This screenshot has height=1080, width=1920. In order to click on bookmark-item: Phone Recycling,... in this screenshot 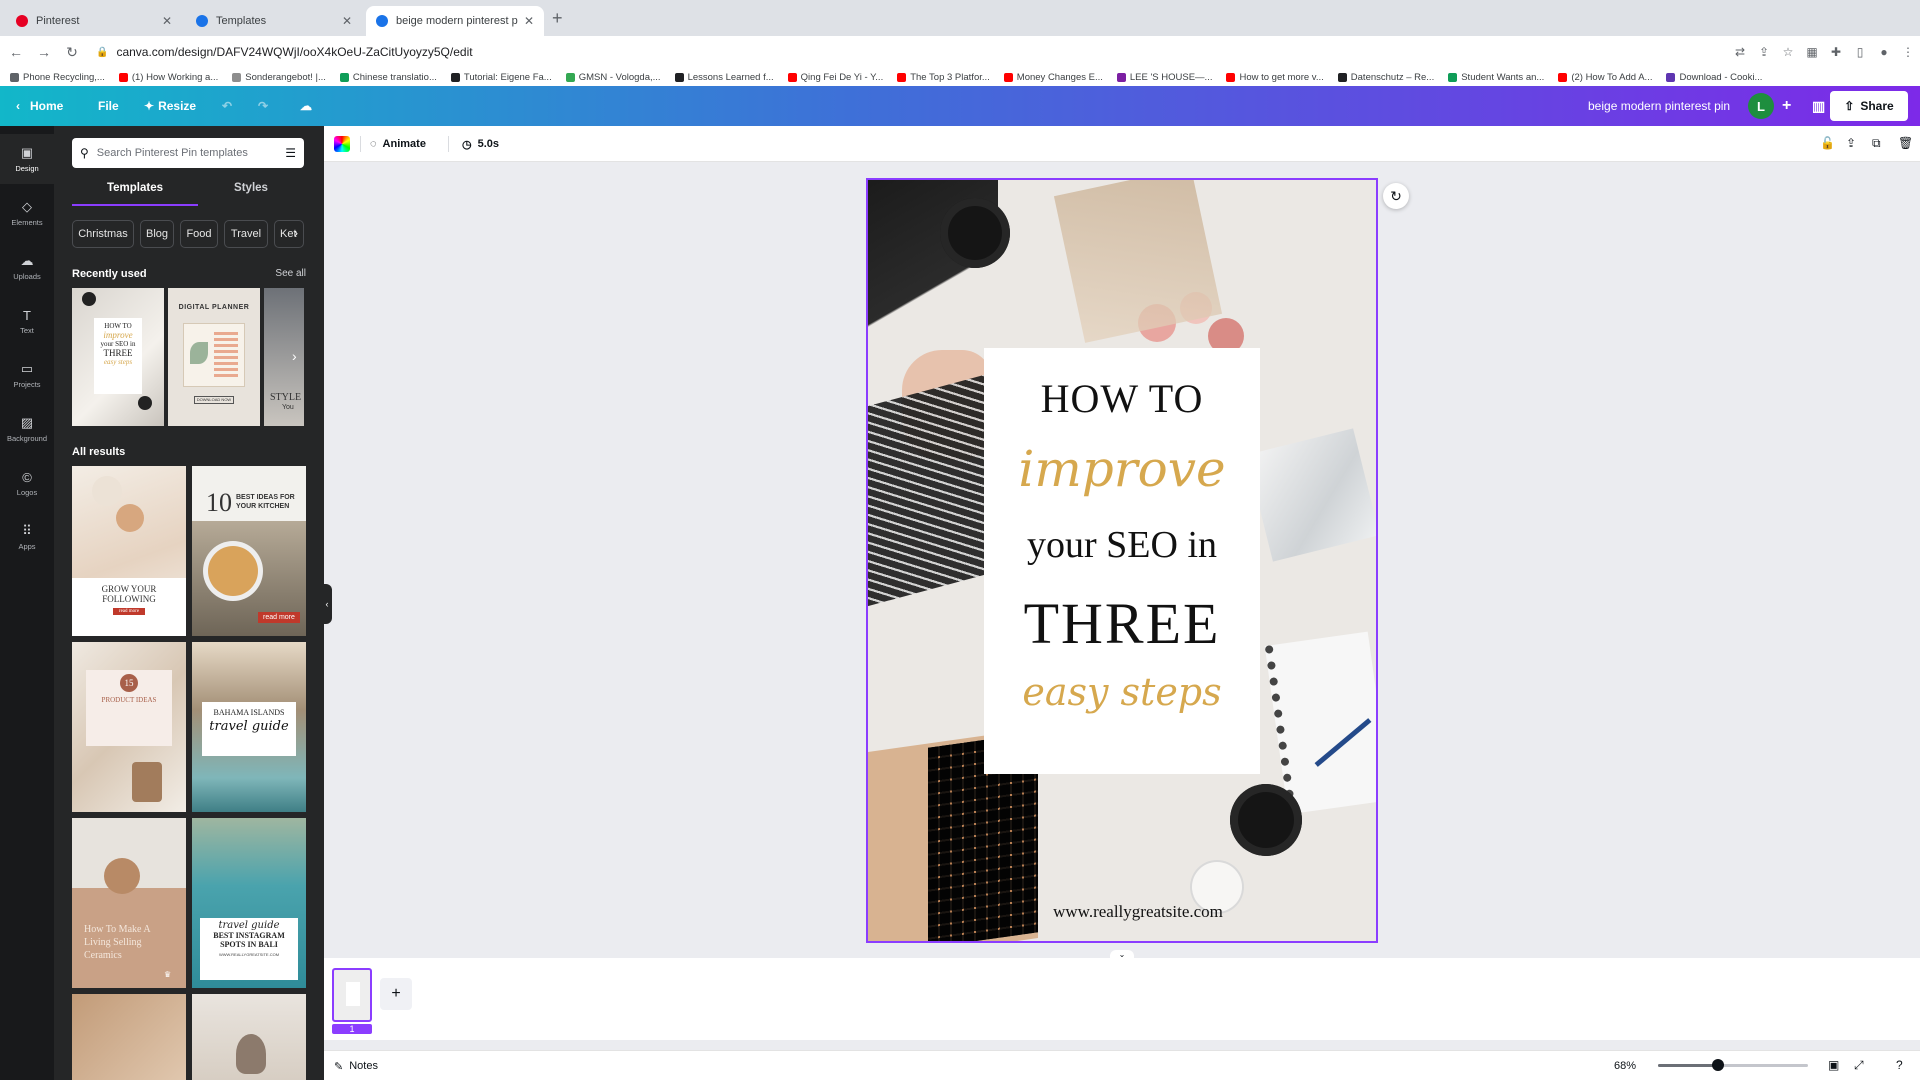, I will do `click(57, 77)`.